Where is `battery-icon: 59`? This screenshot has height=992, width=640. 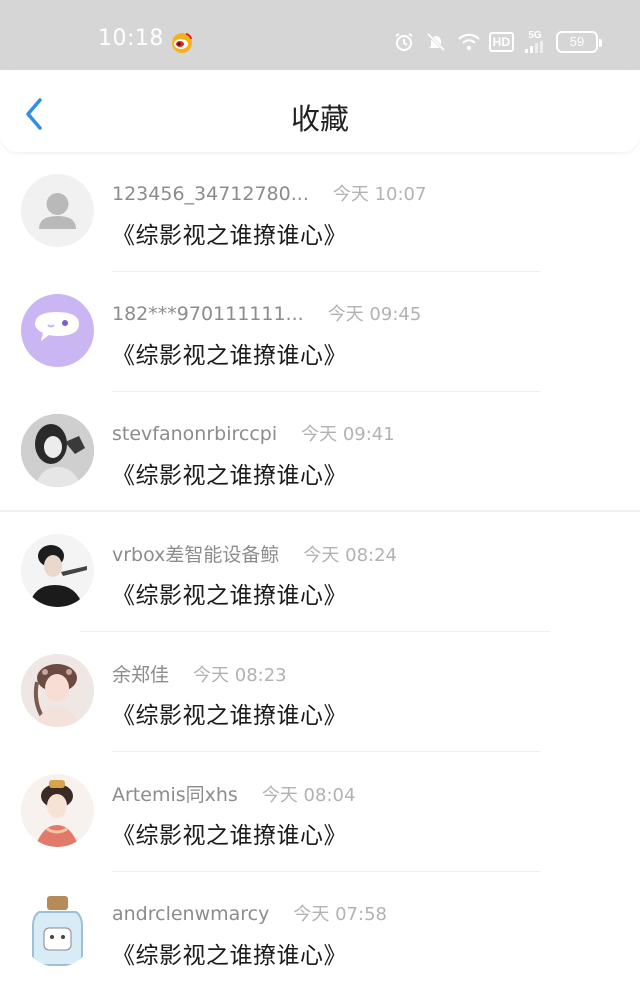 battery-icon: 59 is located at coordinates (579, 42).